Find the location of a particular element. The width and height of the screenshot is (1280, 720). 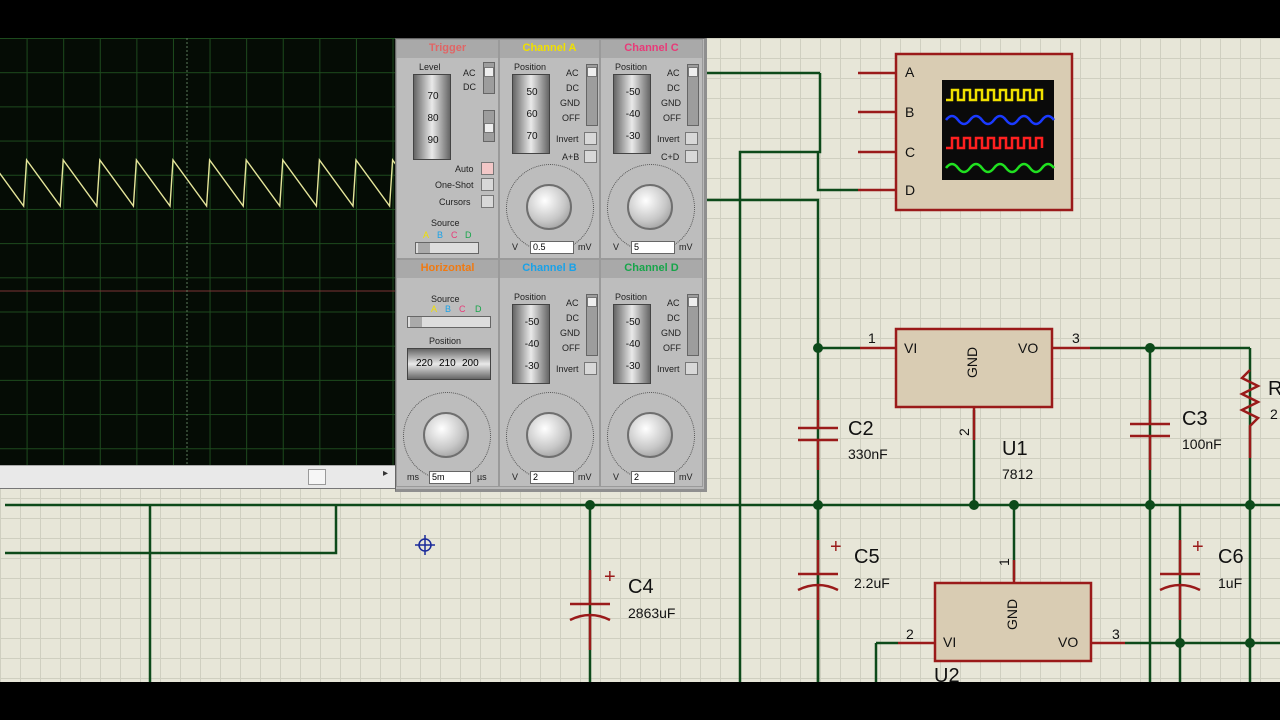

u2-pin1: 1 is located at coordinates (1004, 562).